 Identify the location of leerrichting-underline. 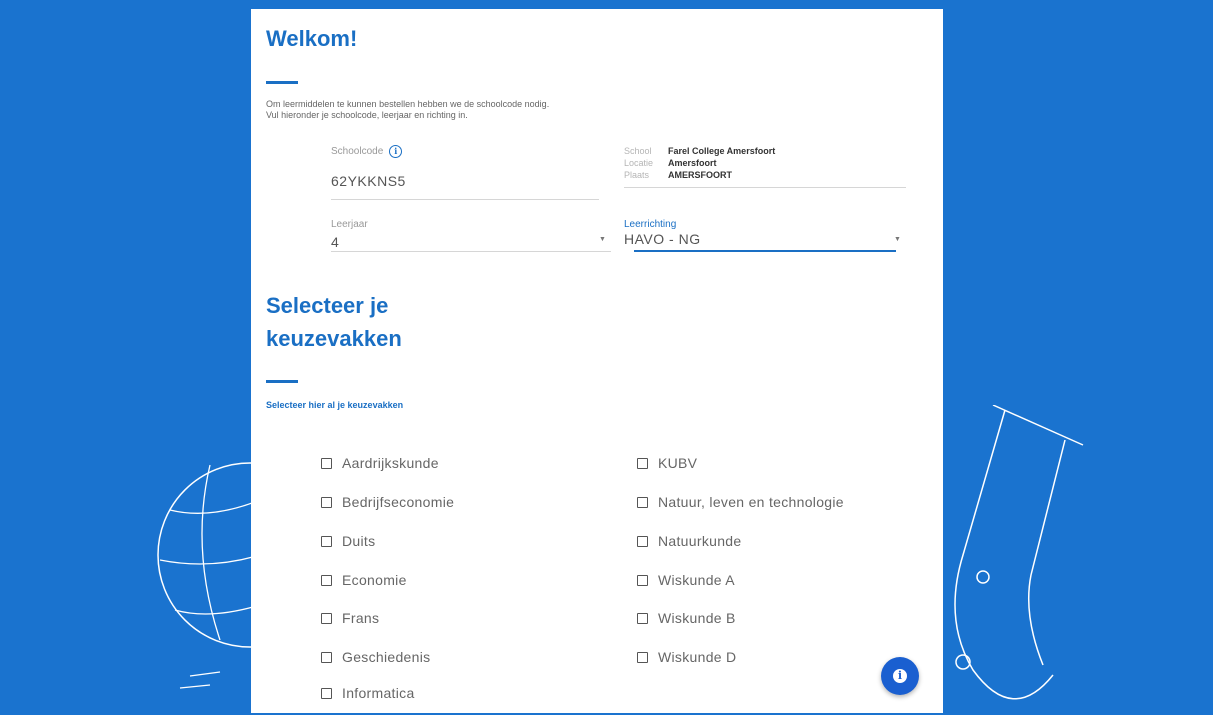
(765, 251).